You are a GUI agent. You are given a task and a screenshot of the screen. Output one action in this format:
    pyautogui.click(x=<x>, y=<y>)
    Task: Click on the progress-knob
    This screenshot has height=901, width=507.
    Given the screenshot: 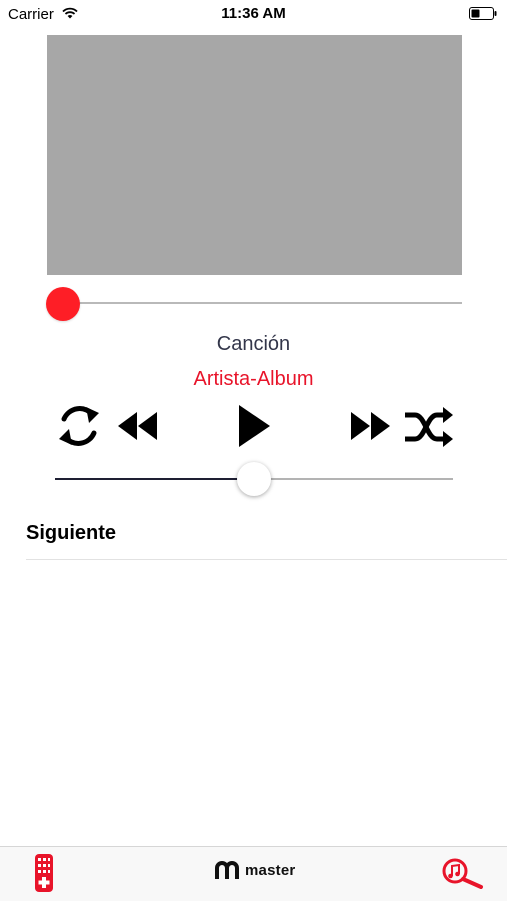 What is the action you would take?
    pyautogui.click(x=63, y=304)
    